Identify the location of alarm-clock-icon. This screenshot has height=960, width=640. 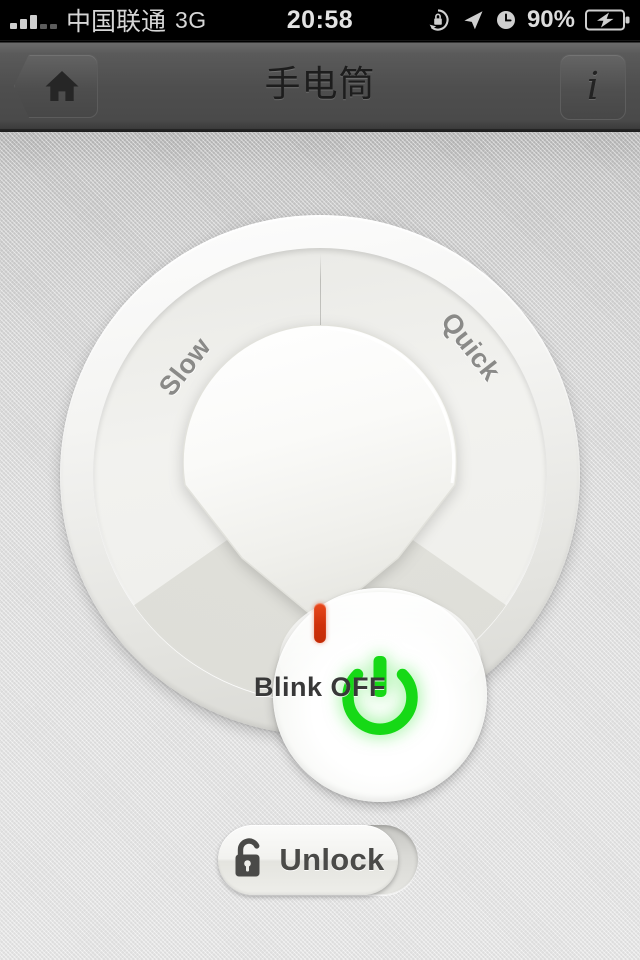
(506, 20).